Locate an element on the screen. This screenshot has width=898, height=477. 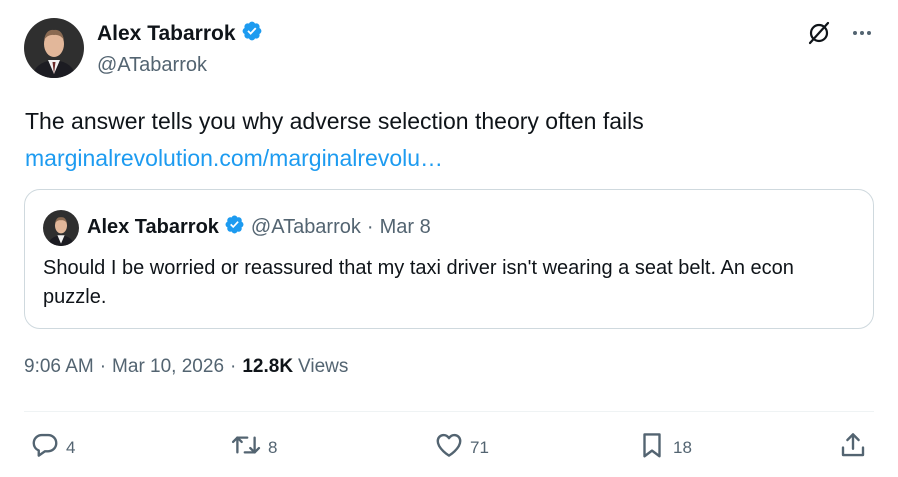
share-icon is located at coordinates (853, 447).